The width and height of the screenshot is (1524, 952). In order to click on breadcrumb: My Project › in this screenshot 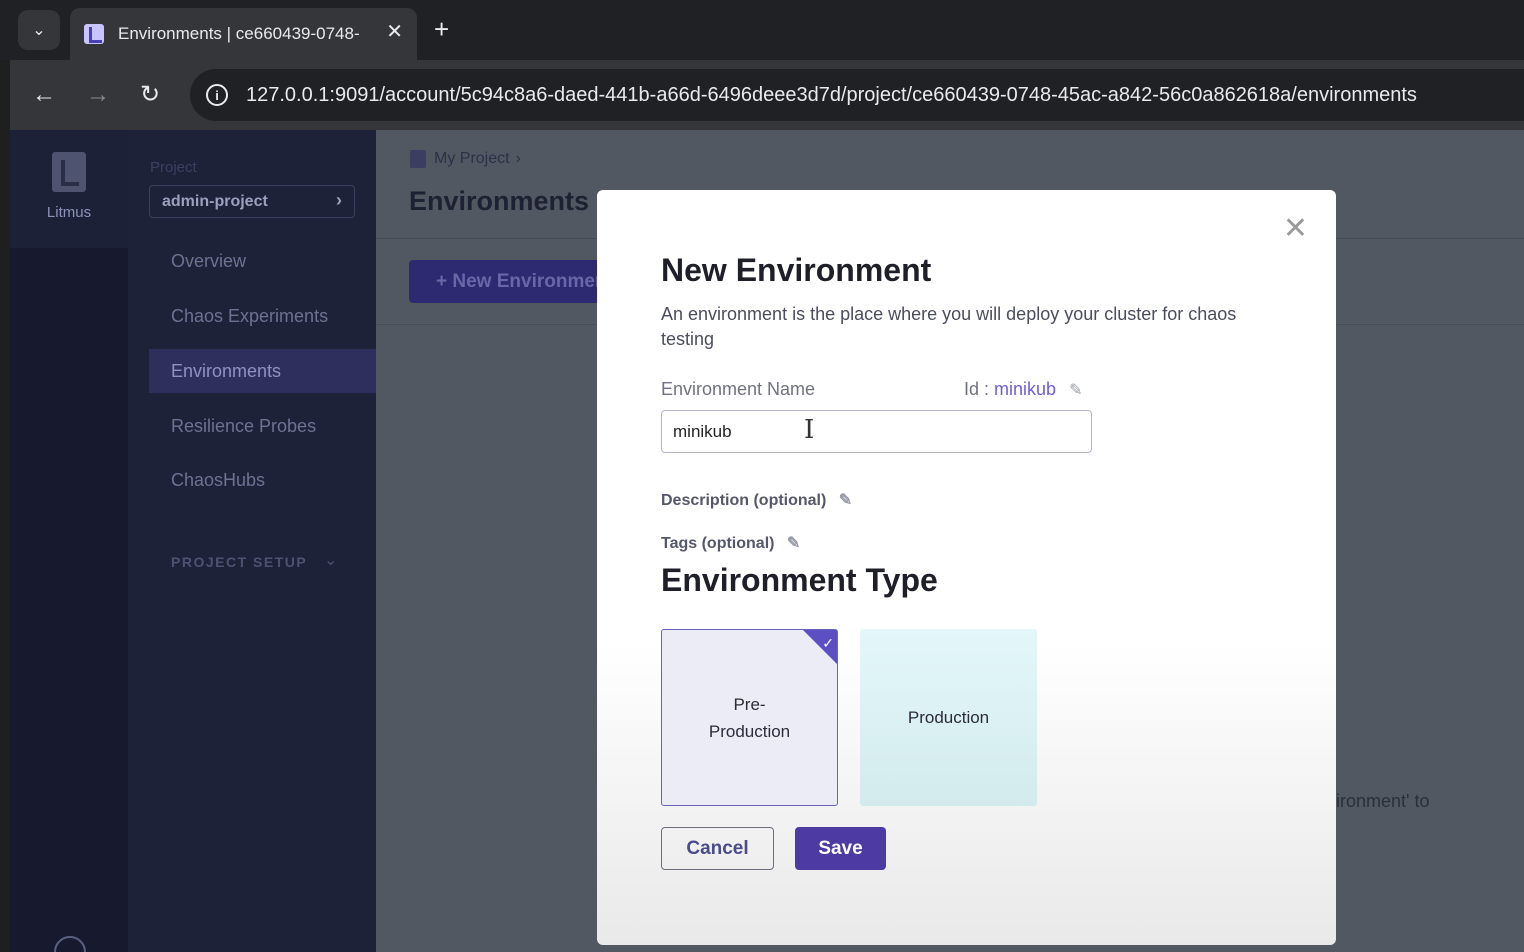, I will do `click(465, 159)`.